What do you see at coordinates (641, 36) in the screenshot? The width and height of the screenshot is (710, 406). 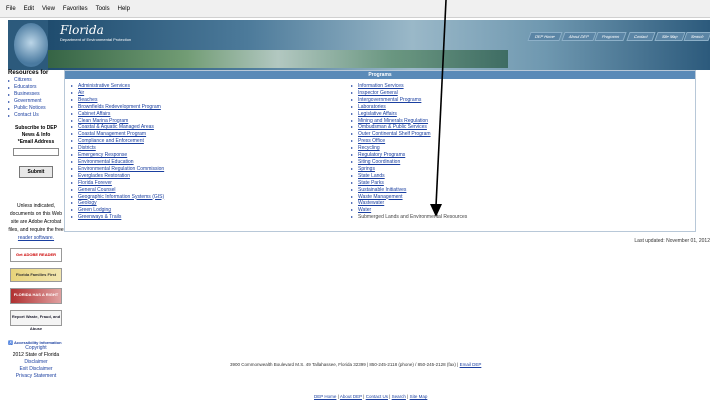 I see `topnav-contact: Contact` at bounding box center [641, 36].